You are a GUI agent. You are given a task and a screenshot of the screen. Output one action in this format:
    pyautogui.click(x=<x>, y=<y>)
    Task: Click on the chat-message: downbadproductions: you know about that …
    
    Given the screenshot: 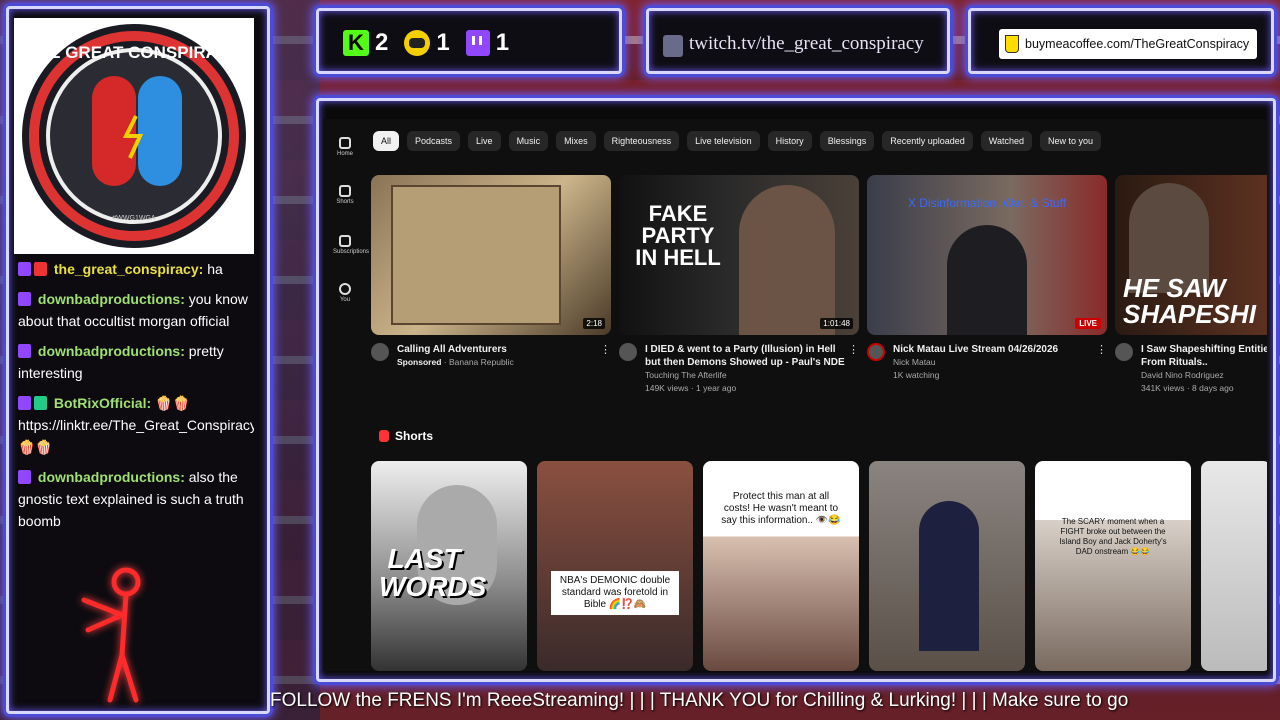 What is the action you would take?
    pyautogui.click(x=134, y=312)
    